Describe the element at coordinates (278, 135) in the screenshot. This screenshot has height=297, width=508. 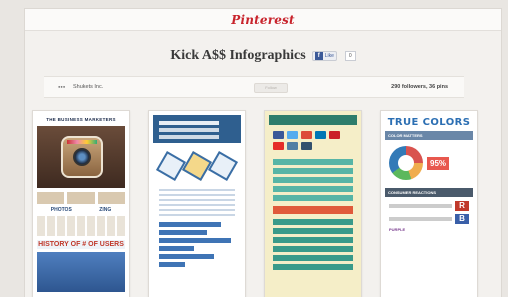
I see `facebook-icon` at that location.